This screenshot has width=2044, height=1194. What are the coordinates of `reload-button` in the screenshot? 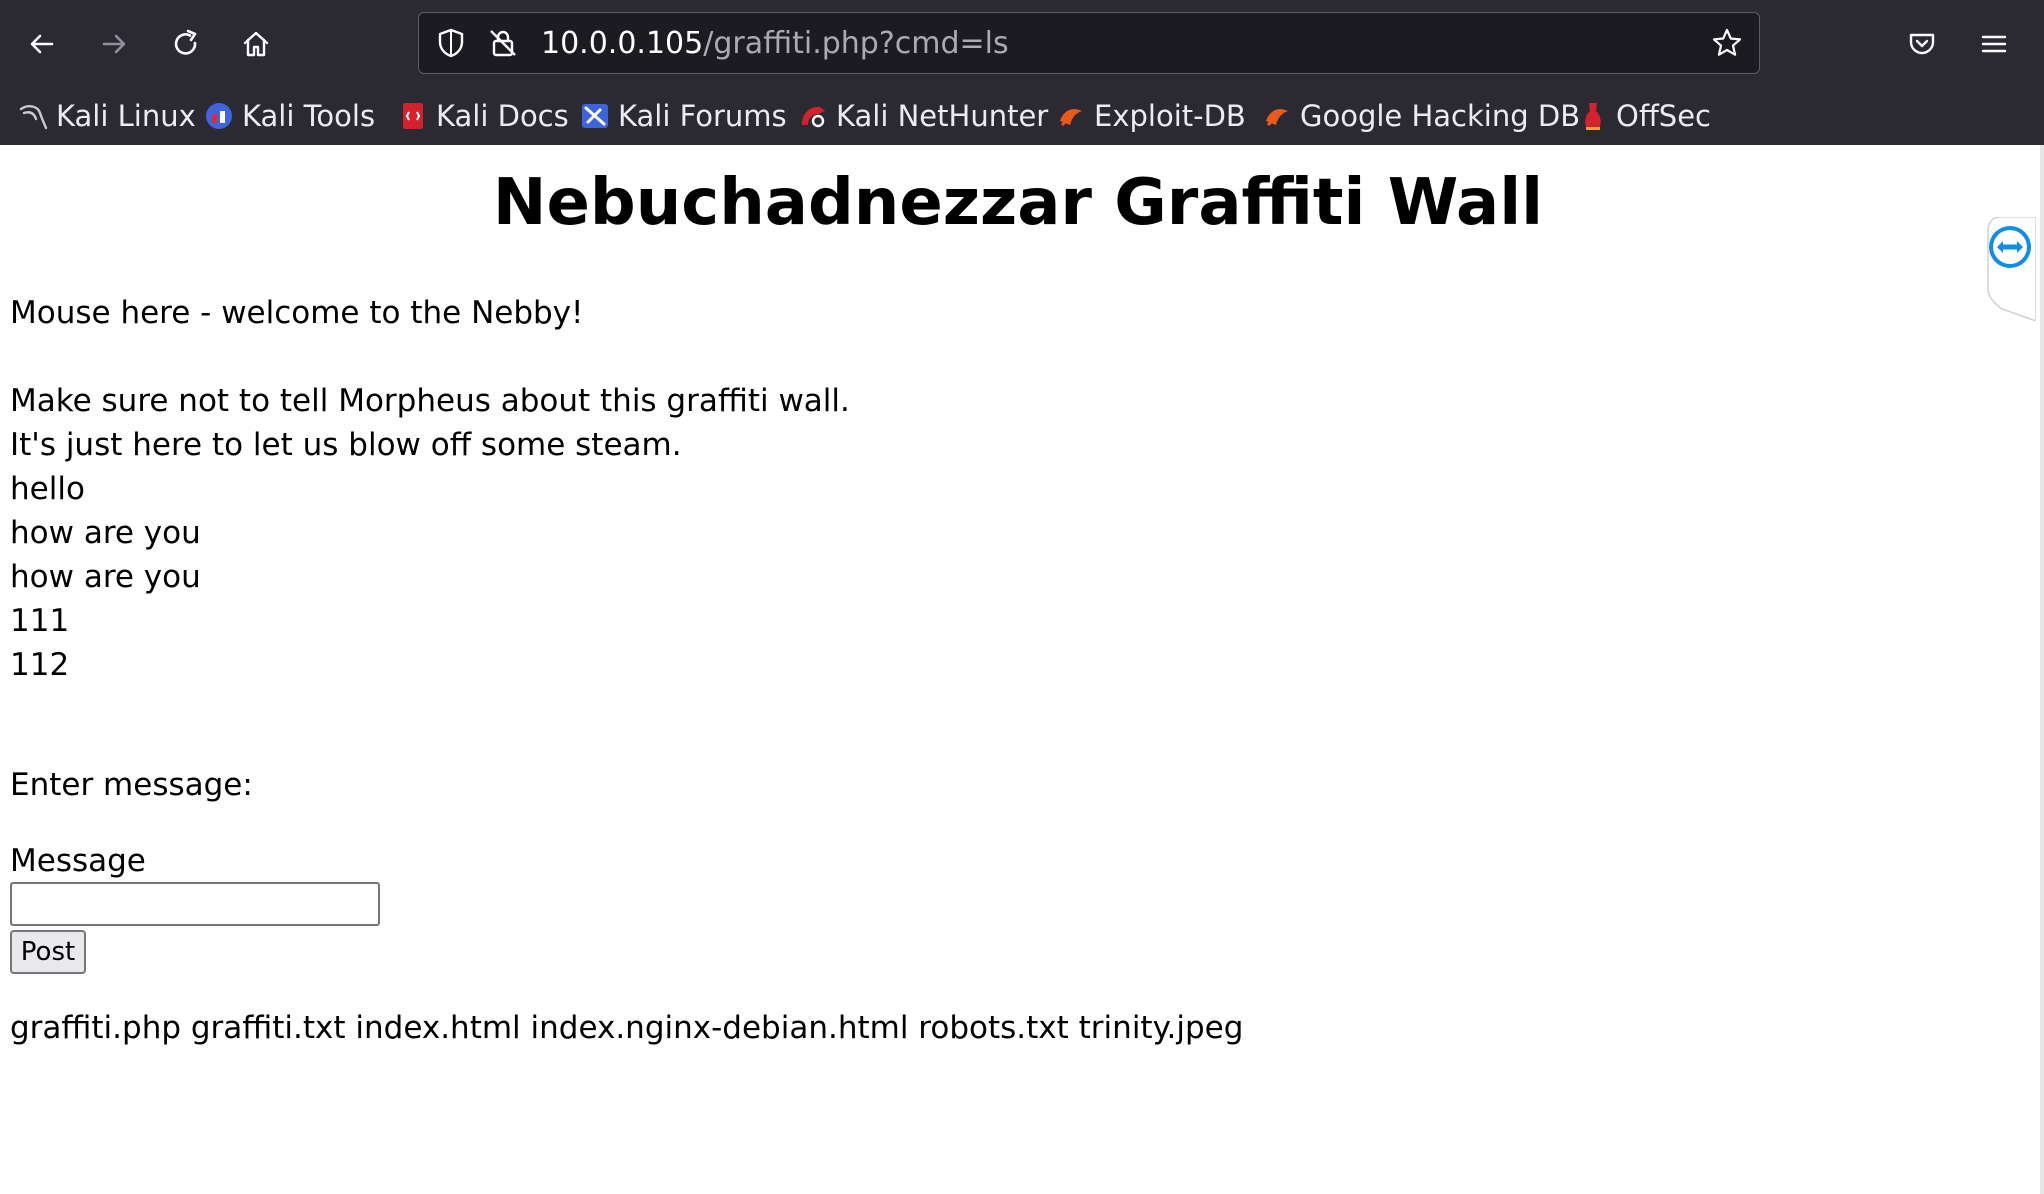 It's located at (186, 44).